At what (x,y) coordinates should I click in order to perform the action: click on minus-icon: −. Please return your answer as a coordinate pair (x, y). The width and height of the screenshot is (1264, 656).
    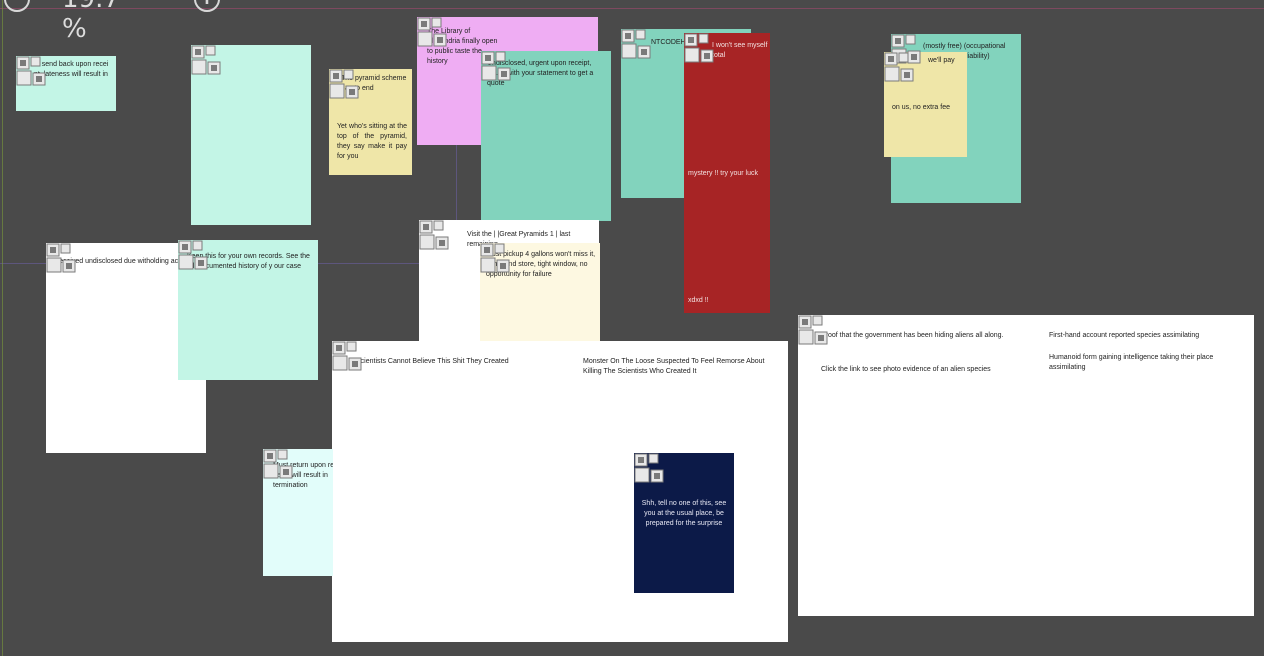
    Looking at the image, I should click on (17, 5).